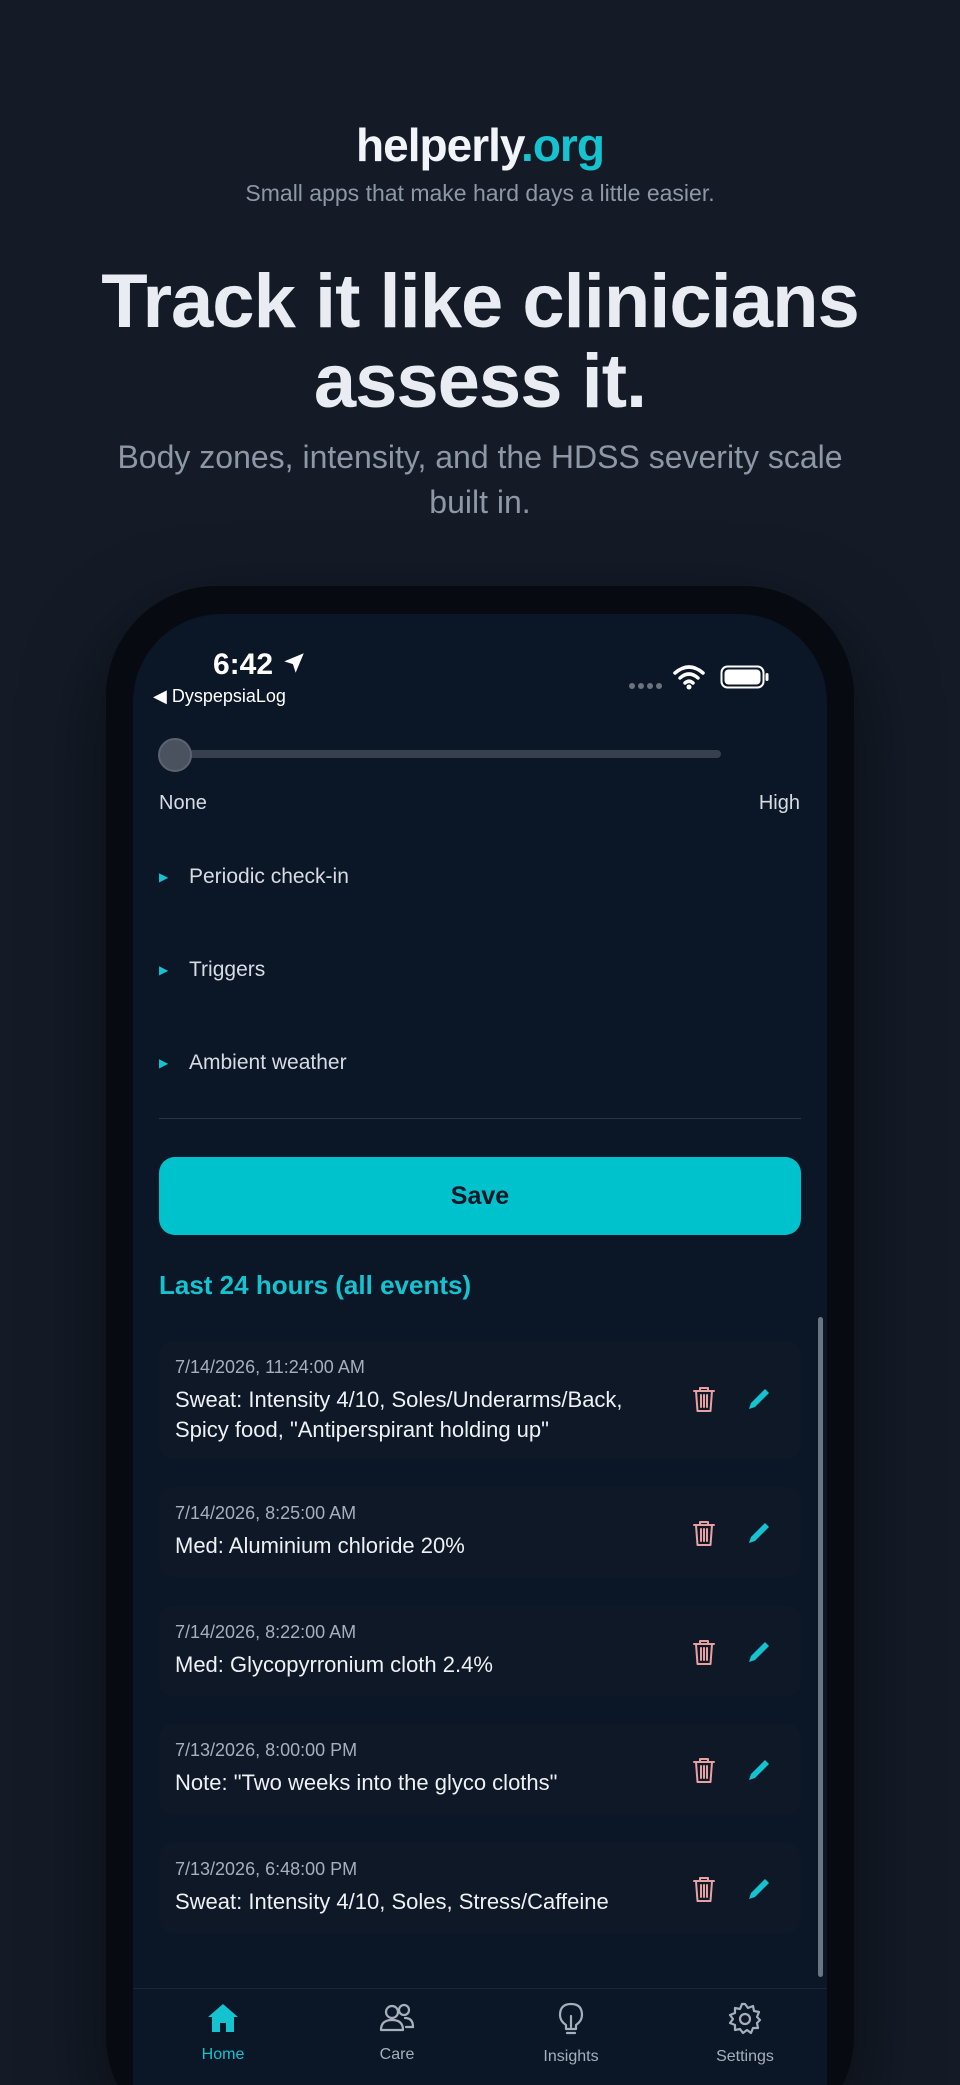 This screenshot has width=960, height=2085. Describe the element at coordinates (563, 145) in the screenshot. I see `brand-tld: .org` at that location.